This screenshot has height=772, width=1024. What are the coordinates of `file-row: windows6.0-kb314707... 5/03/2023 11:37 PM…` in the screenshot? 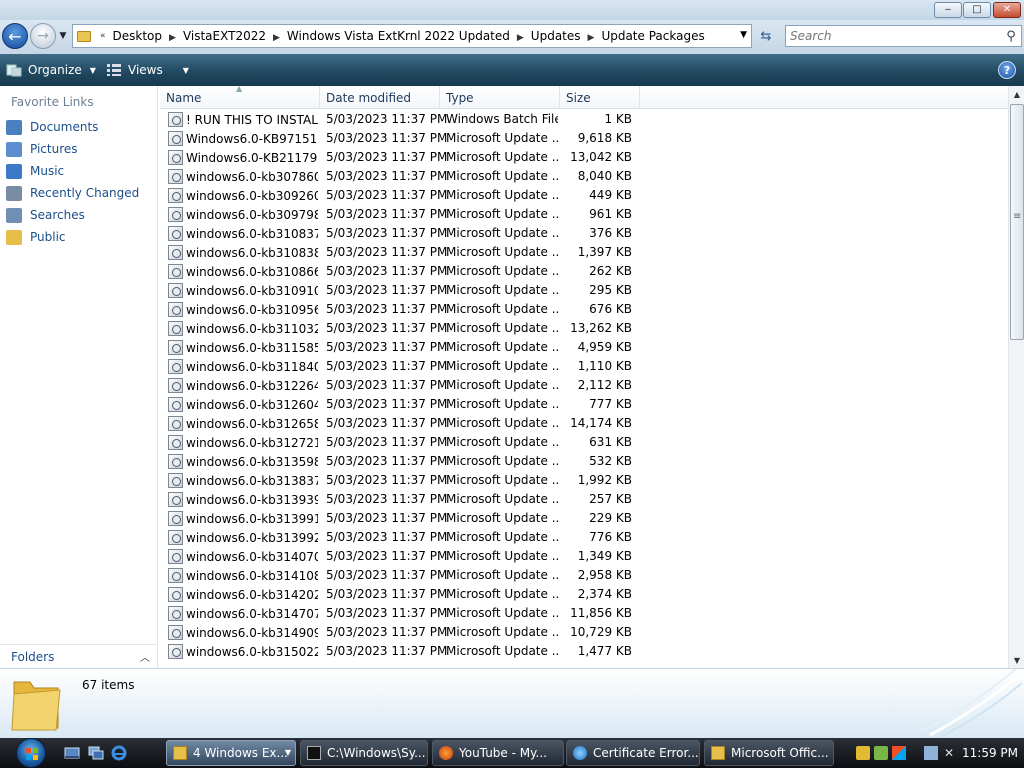 It's located at (584, 613).